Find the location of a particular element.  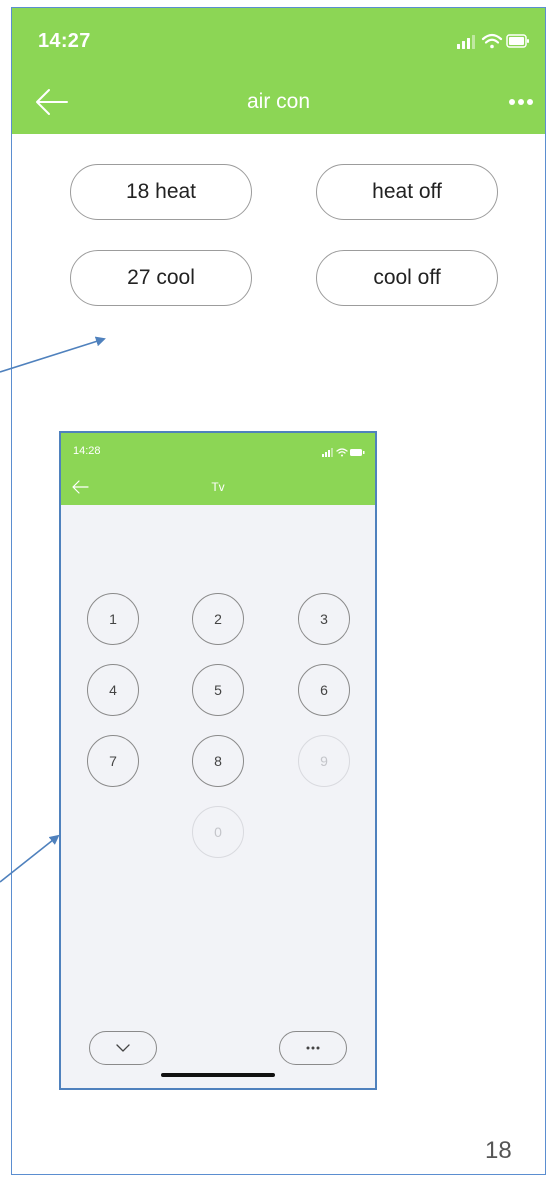

key-4-button: 4 is located at coordinates (113, 690).